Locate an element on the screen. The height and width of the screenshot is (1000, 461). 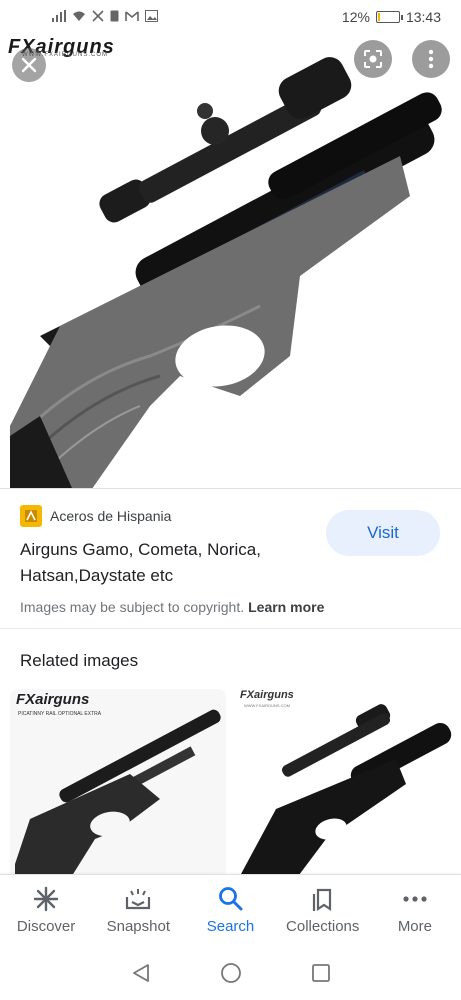
close-icon is located at coordinates (29, 65).